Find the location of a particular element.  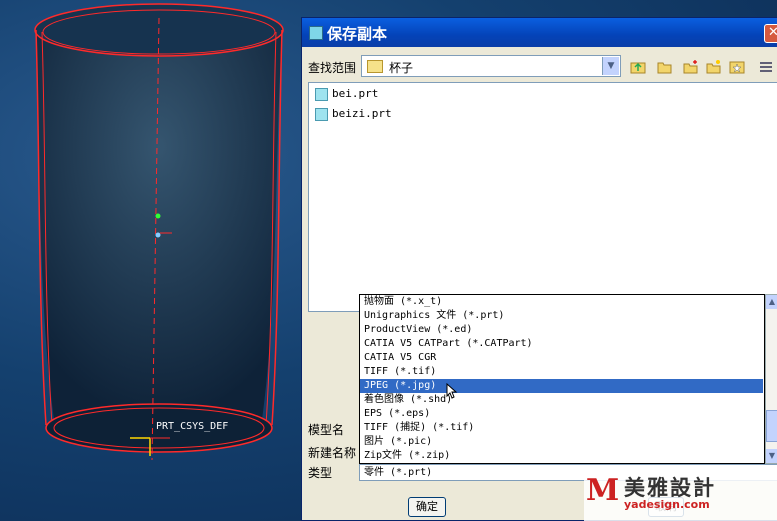

close-button: ✕ is located at coordinates (770, 33).